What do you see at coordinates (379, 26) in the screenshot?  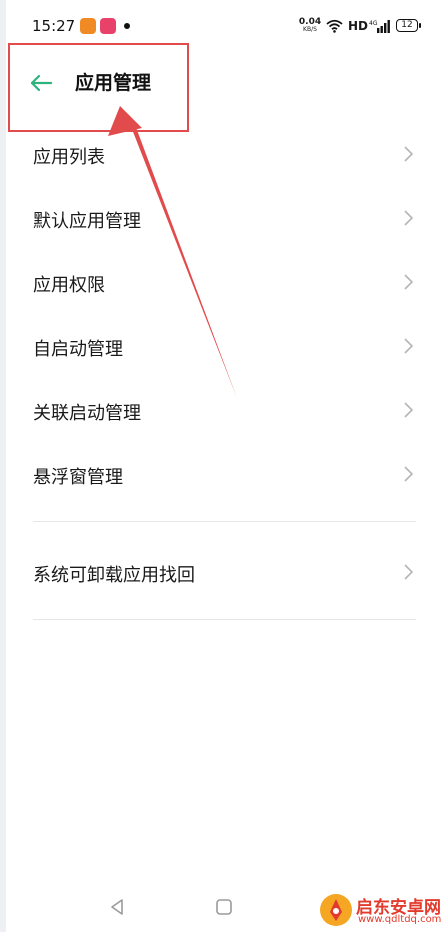 I see `signal-4g-icon: 4G` at bounding box center [379, 26].